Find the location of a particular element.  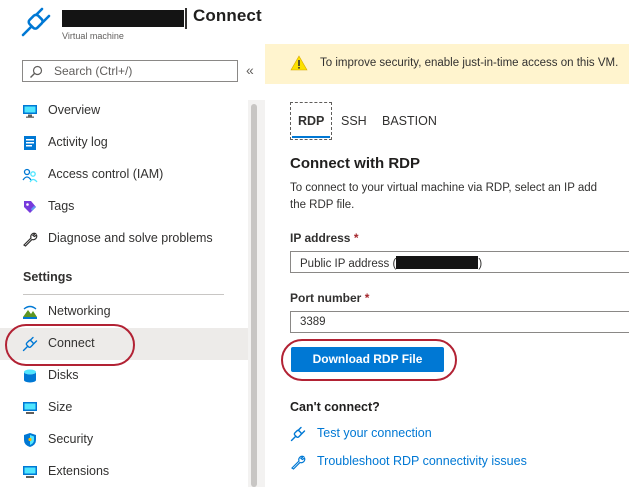

ip-address-label: IP address * is located at coordinates (324, 238).